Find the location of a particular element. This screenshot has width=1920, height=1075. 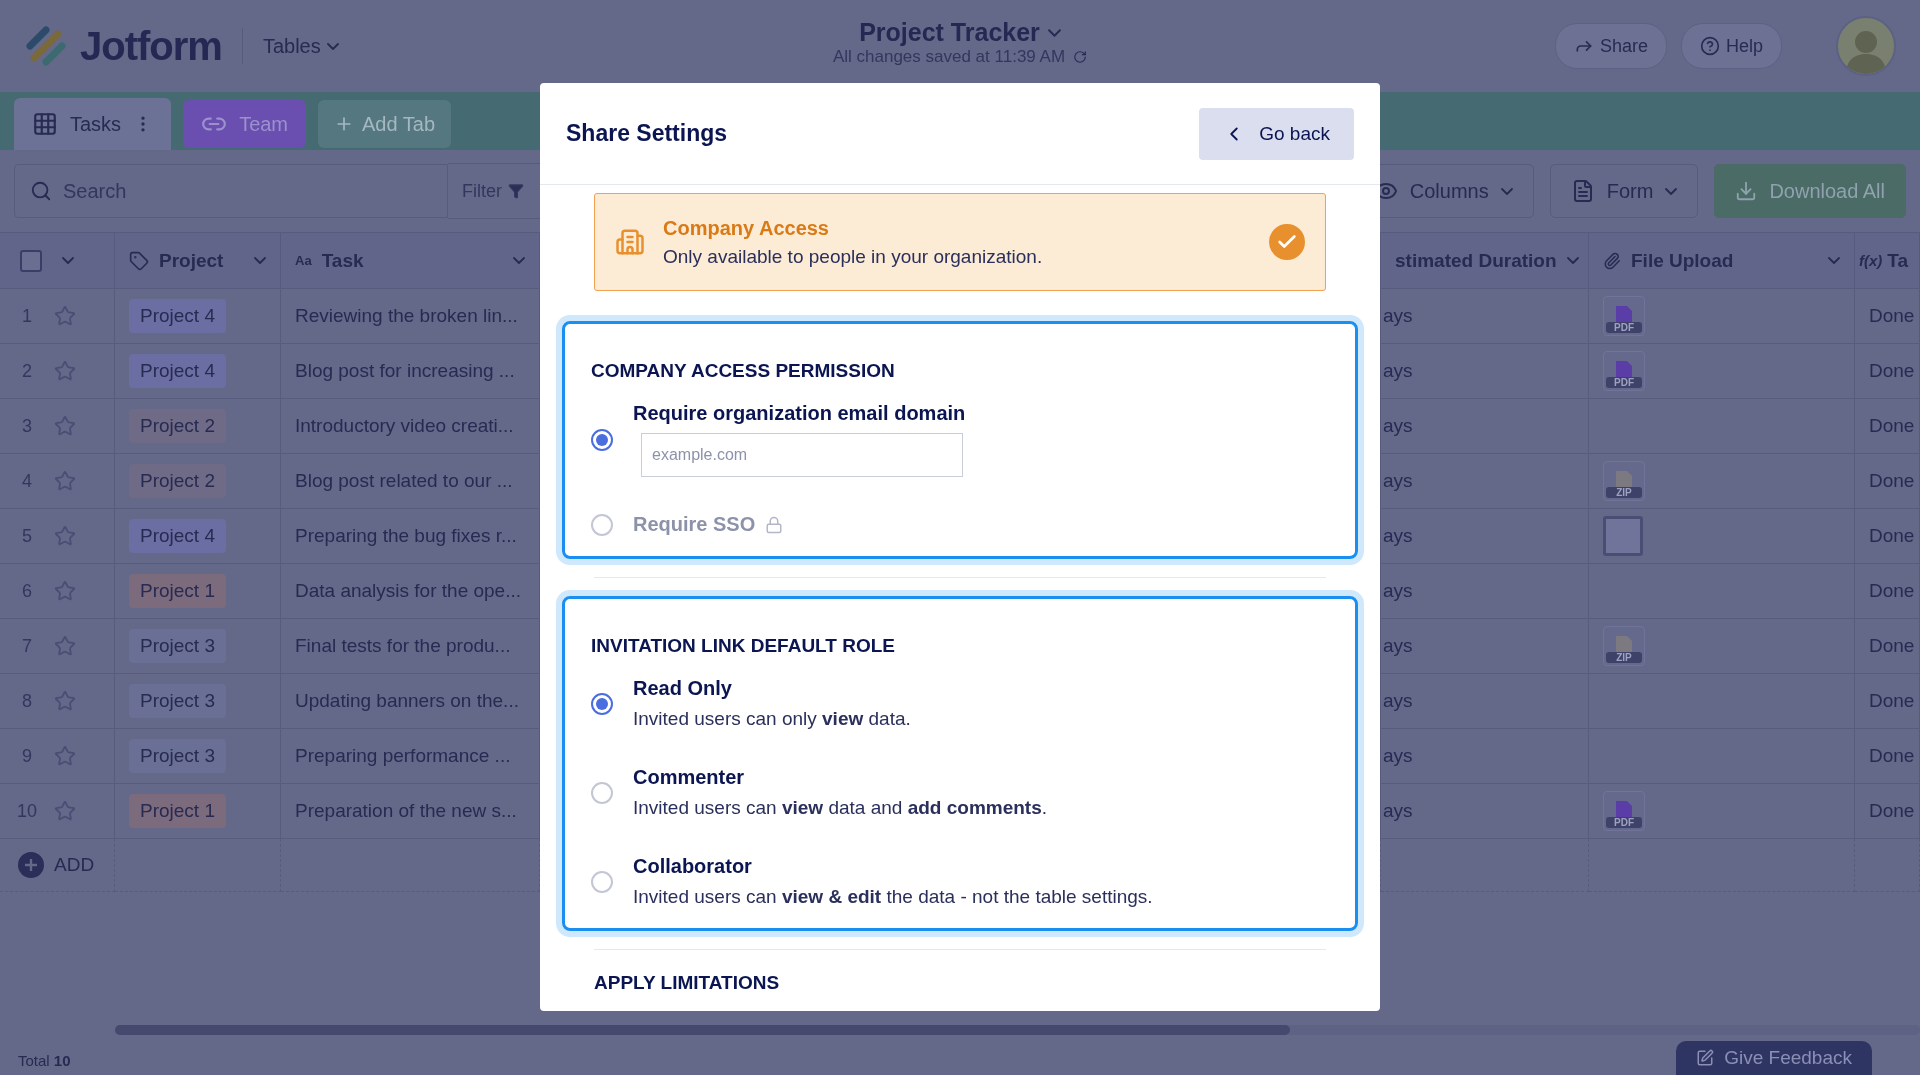

column-header: f(x) Ta is located at coordinates (1887, 261).